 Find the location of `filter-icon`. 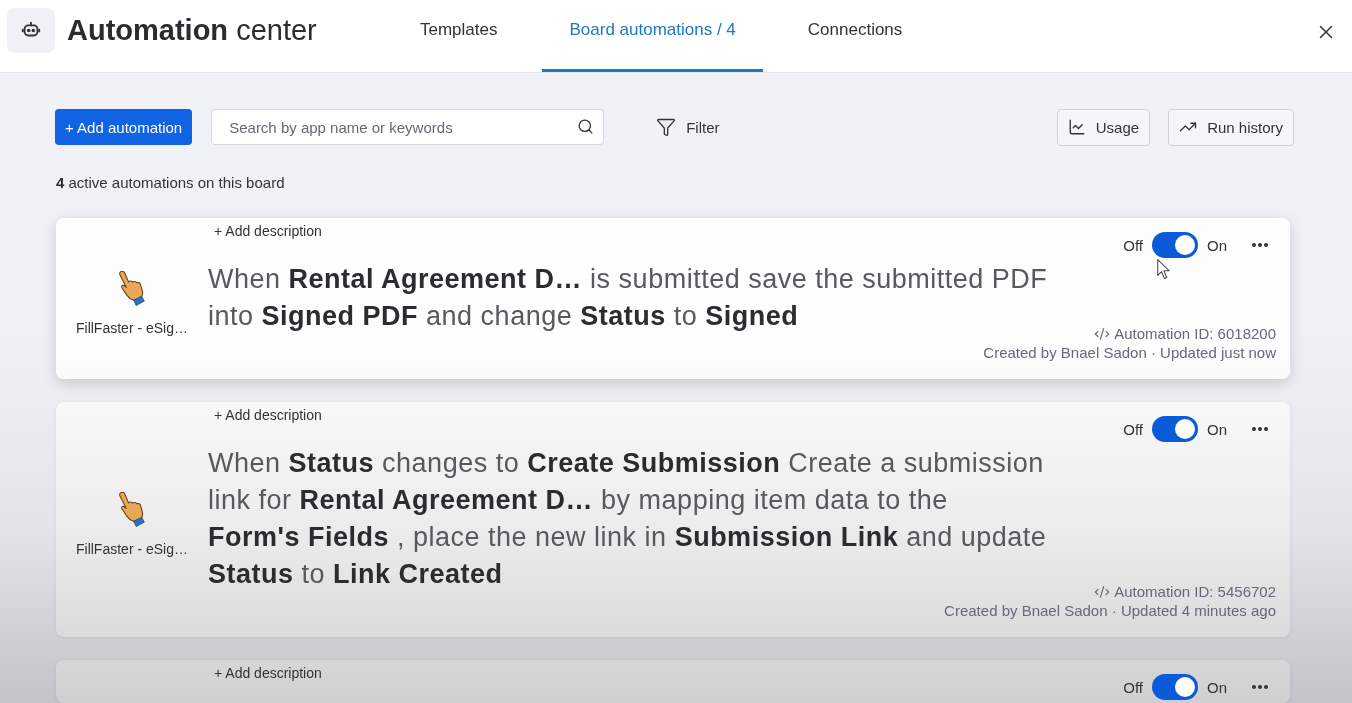

filter-icon is located at coordinates (666, 127).